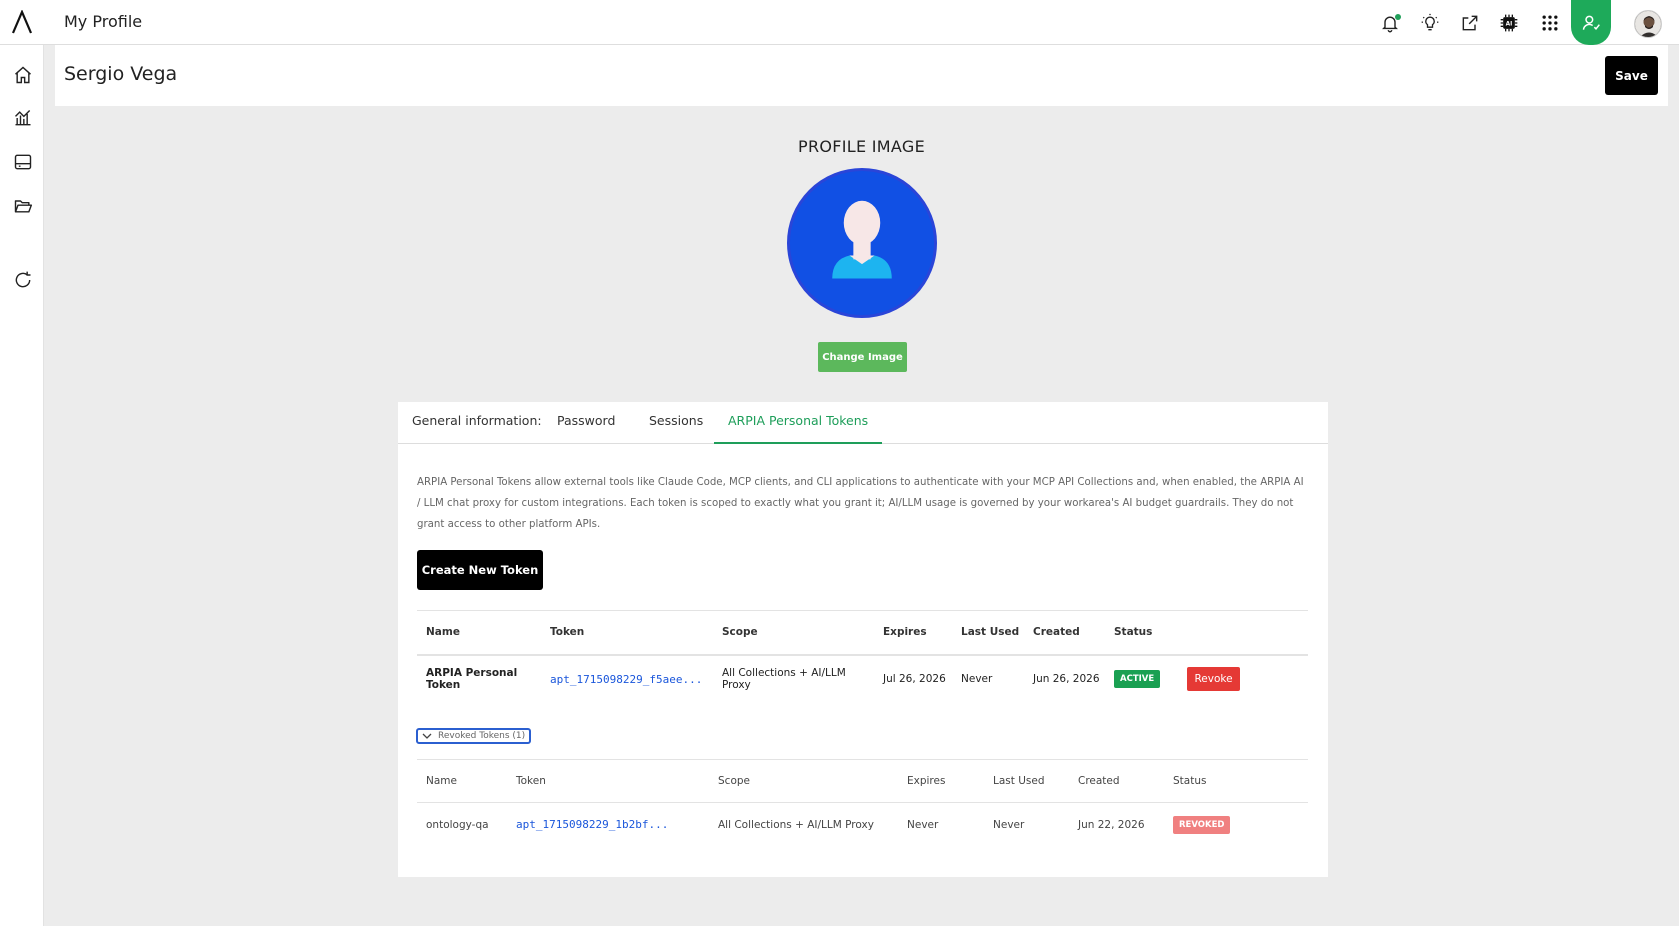  I want to click on profile-header: Sergio Vega Save, so click(861, 75).